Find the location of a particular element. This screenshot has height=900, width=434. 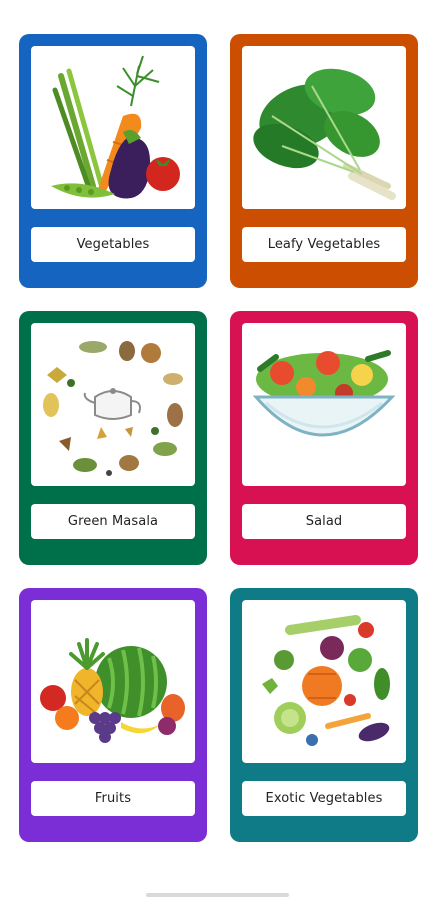

category-card-vegetables: Vegetables is located at coordinates (113, 161).